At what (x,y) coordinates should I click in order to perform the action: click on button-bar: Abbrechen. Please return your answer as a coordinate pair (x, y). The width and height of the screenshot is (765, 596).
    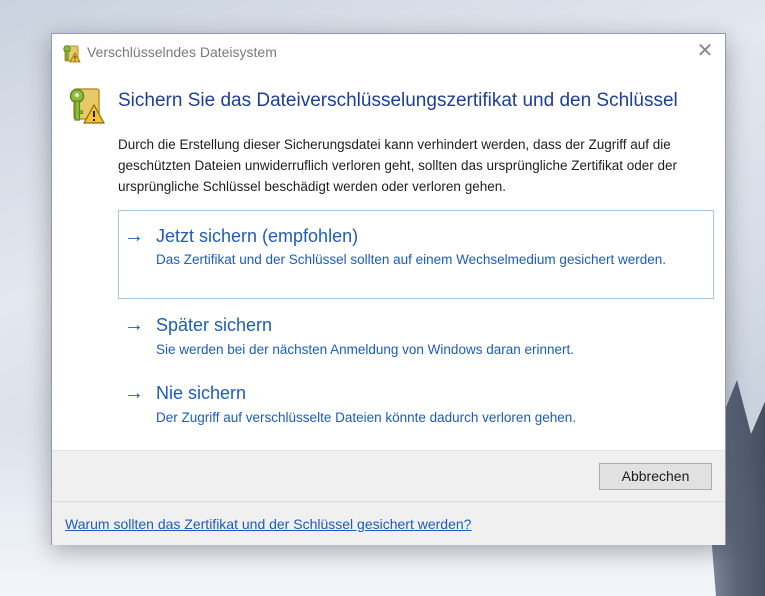
    Looking at the image, I should click on (388, 475).